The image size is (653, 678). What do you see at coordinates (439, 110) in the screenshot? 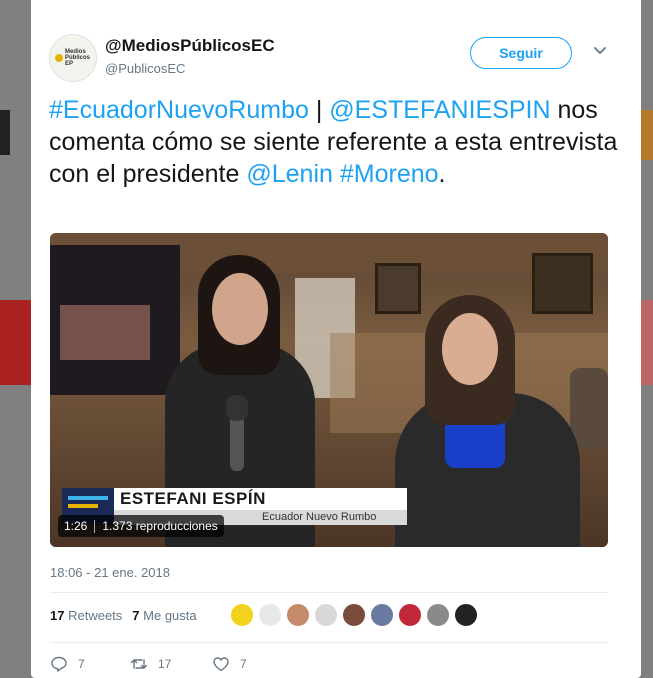
I see `mention-link: @ESTEFANIESPIN` at bounding box center [439, 110].